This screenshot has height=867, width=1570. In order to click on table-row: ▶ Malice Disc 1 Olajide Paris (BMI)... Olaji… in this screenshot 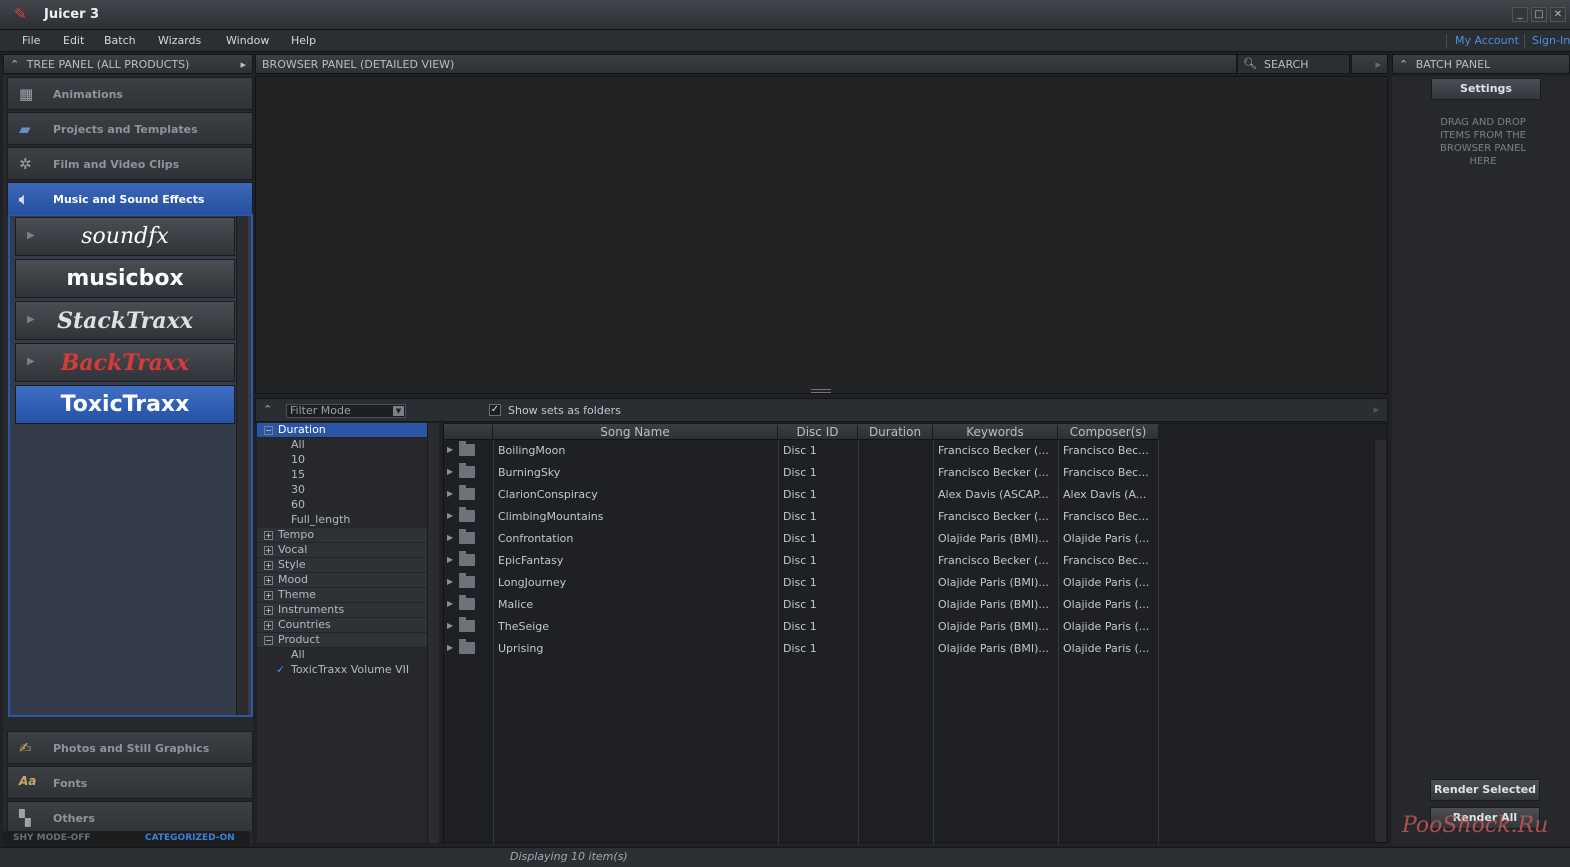, I will do `click(912, 605)`.